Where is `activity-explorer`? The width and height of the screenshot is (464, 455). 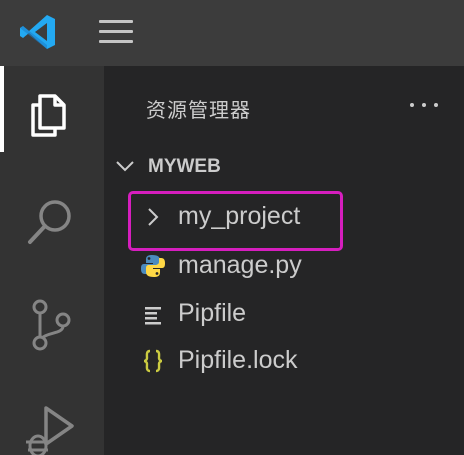
activity-explorer is located at coordinates (52, 109).